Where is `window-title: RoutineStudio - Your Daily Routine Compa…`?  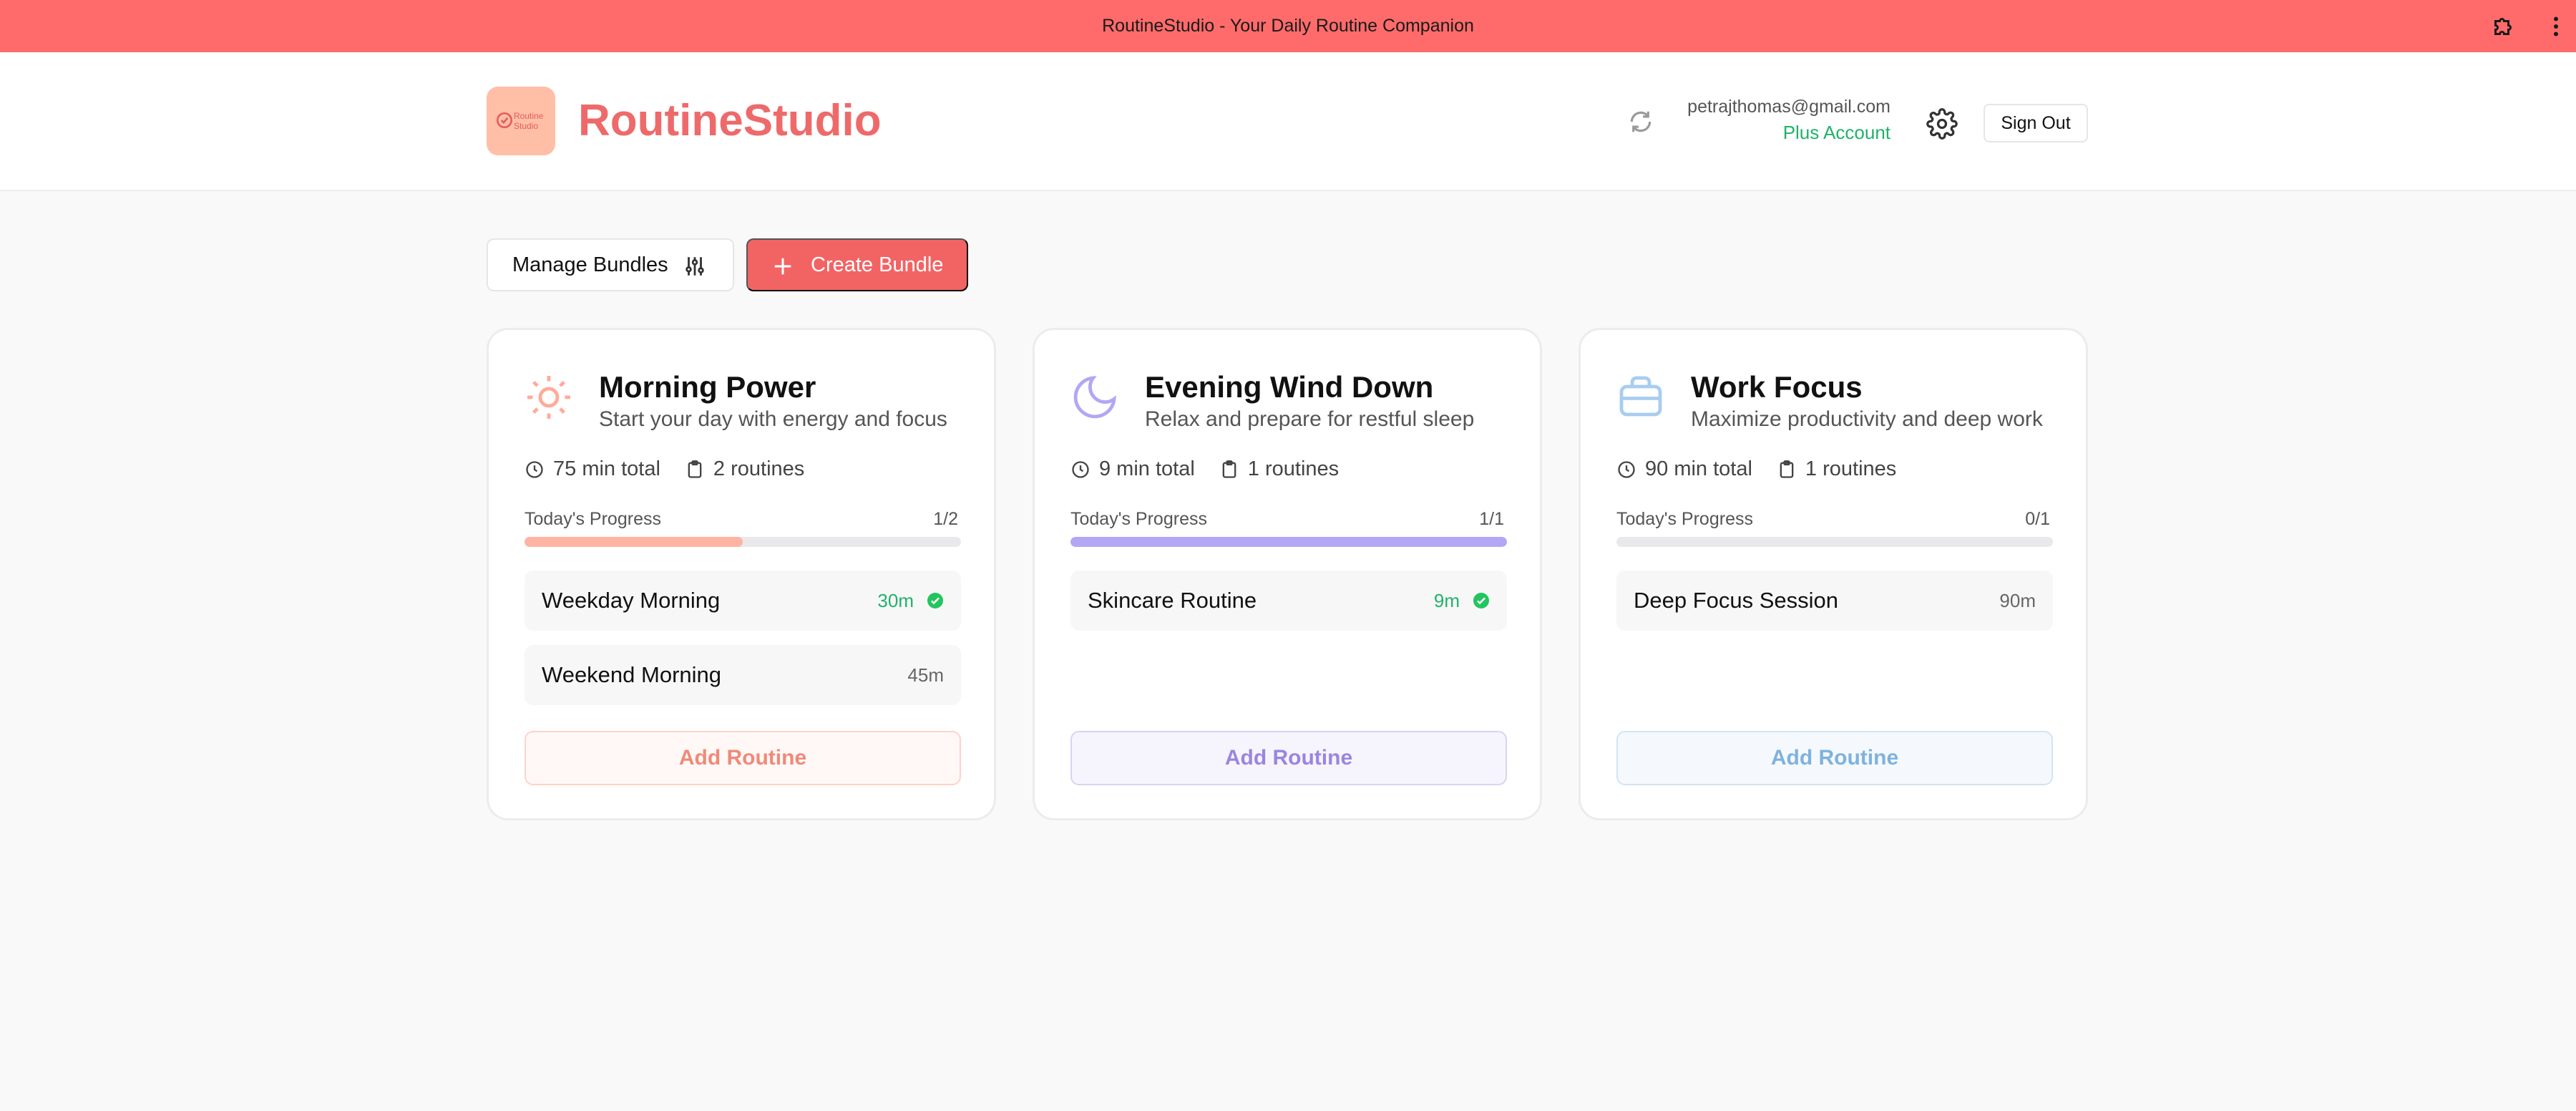 window-title: RoutineStudio - Your Daily Routine Compa… is located at coordinates (1288, 26).